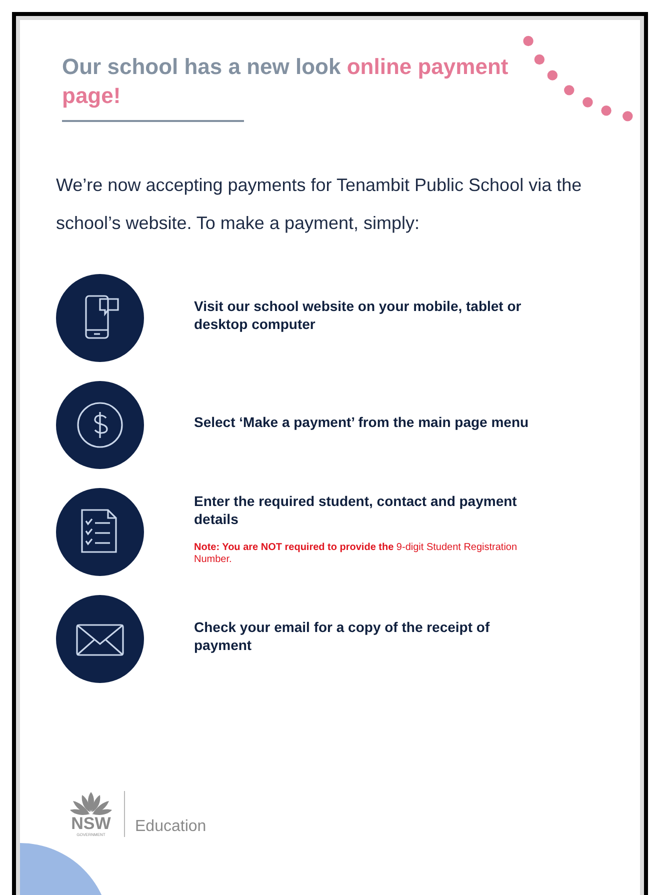 This screenshot has width=654, height=895. I want to click on dollar-icon, so click(100, 424).